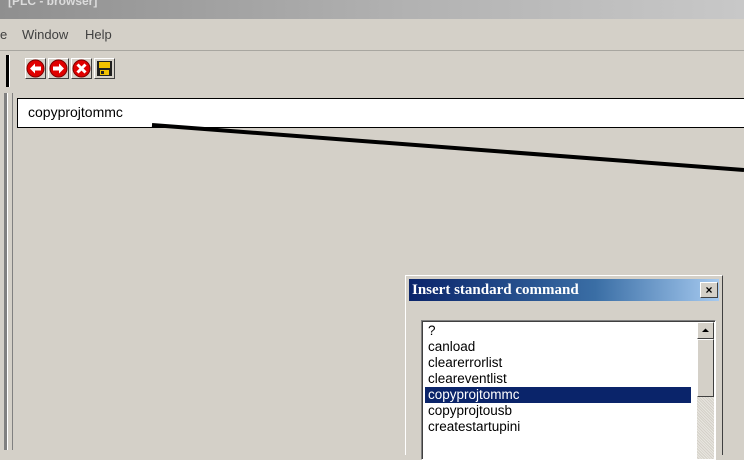 Image resolution: width=744 pixels, height=460 pixels. I want to click on list-item: cleareventlist, so click(558, 379).